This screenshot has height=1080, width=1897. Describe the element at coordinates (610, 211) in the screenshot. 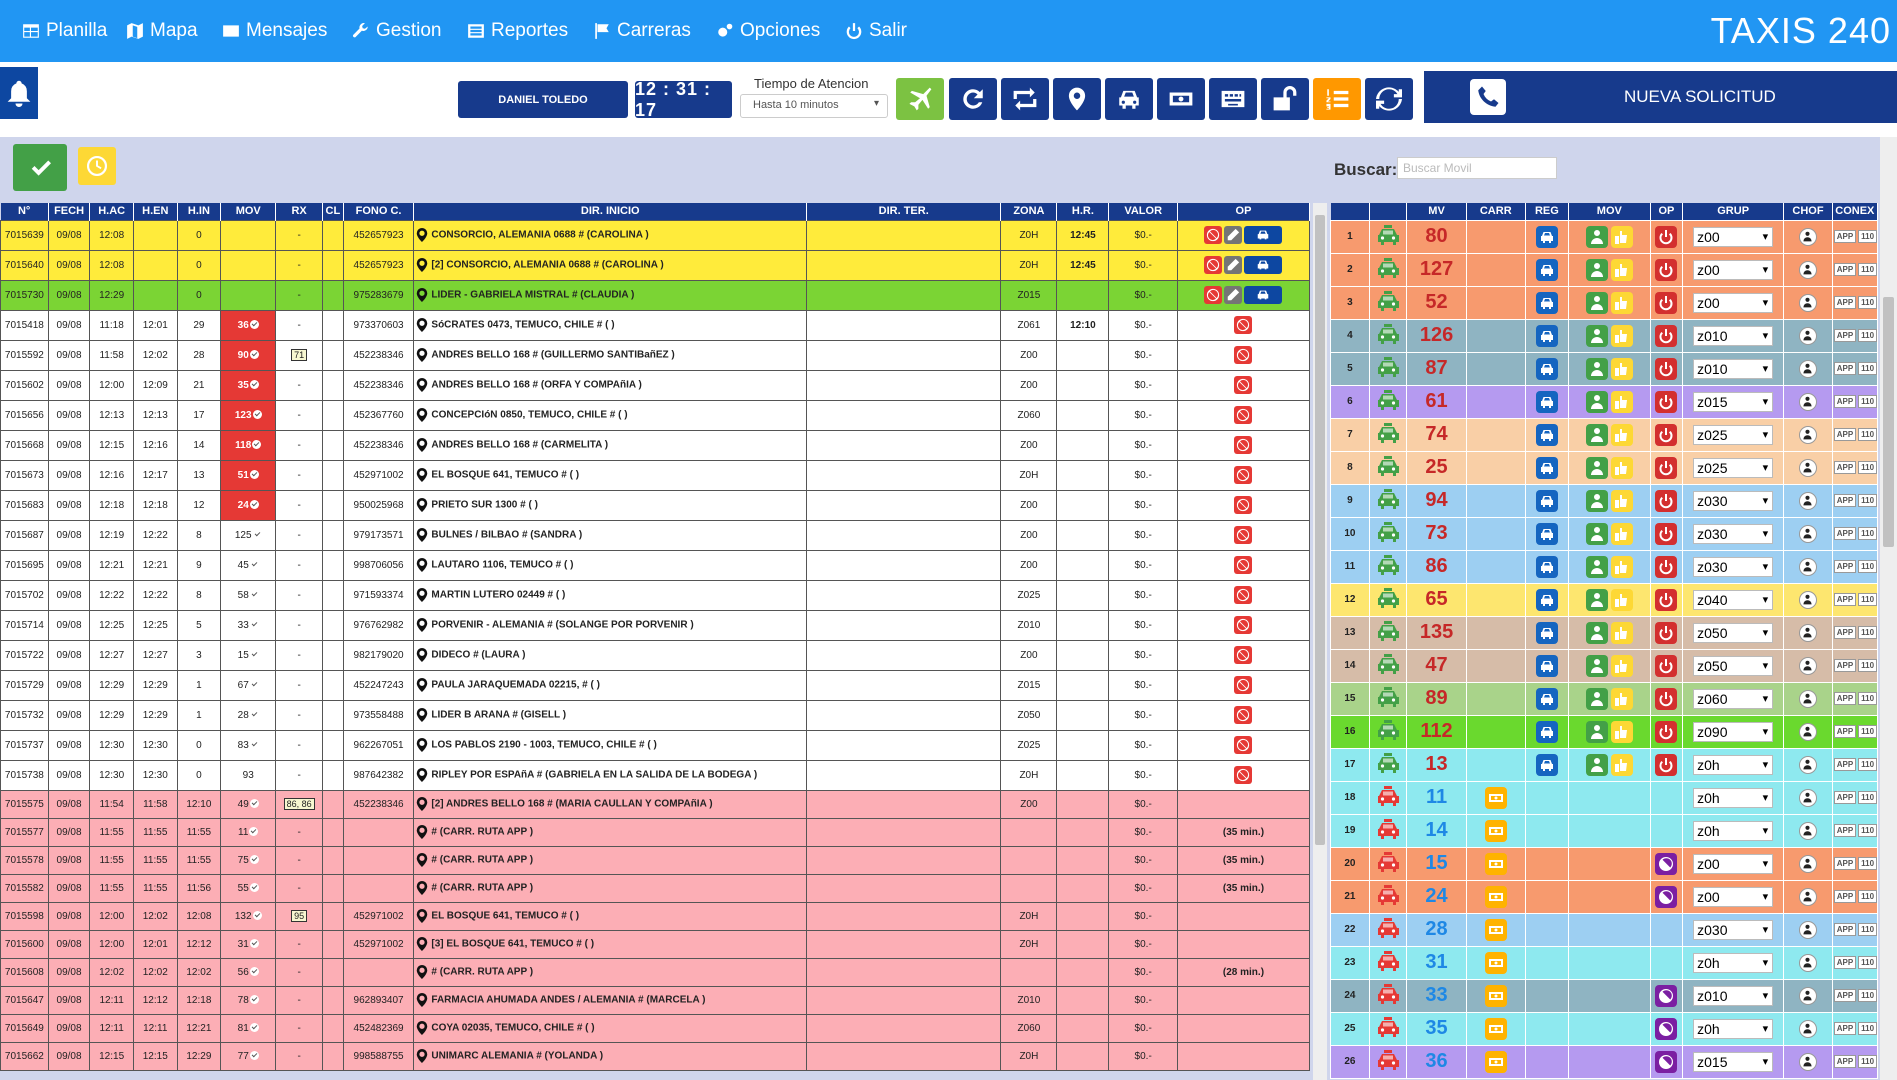

I see `col-header: DIR. INICIO` at that location.